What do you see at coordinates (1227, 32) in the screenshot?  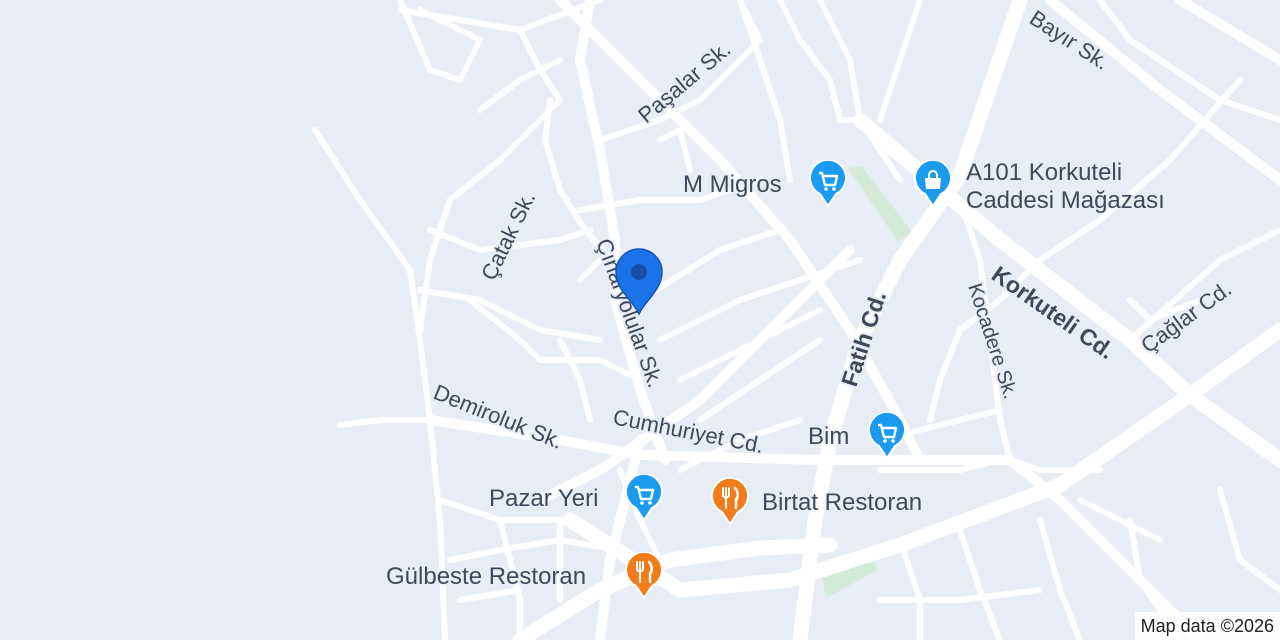 I see `north-east-road` at bounding box center [1227, 32].